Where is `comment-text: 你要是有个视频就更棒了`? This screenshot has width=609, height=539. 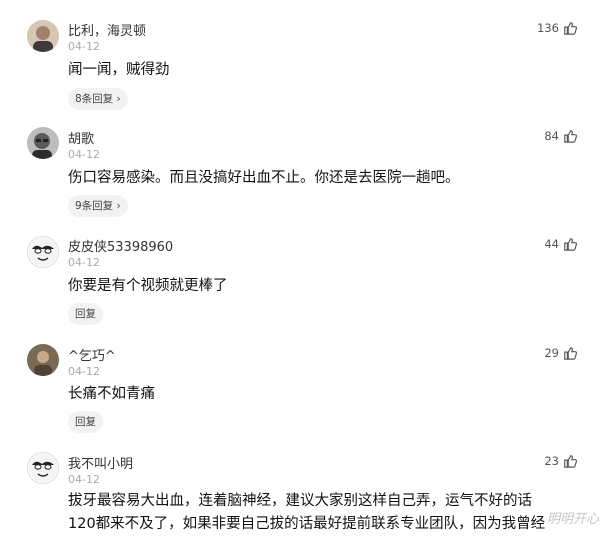 comment-text: 你要是有个视频就更棒了 is located at coordinates (148, 286).